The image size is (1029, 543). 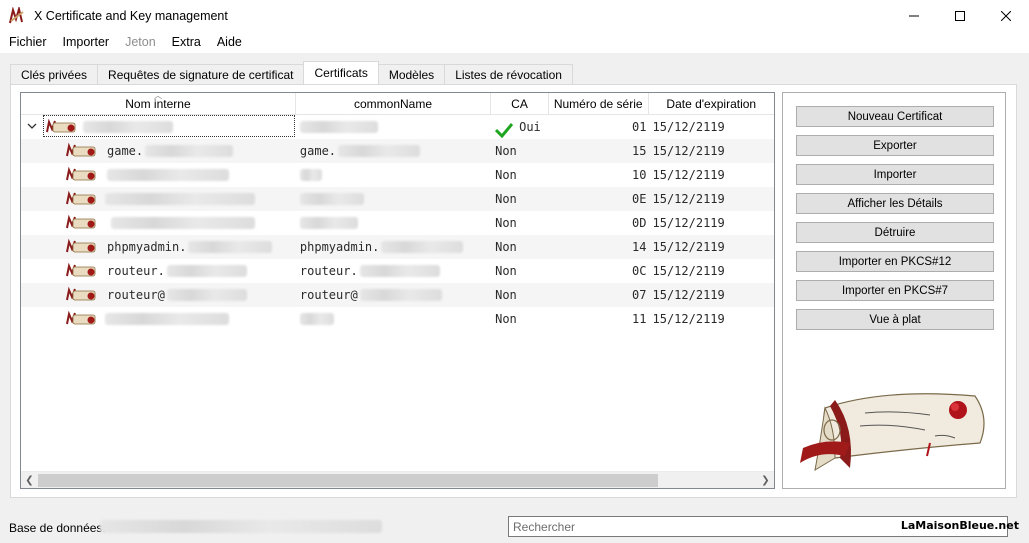 I want to click on menu-fichier: Fichier, so click(x=27, y=42).